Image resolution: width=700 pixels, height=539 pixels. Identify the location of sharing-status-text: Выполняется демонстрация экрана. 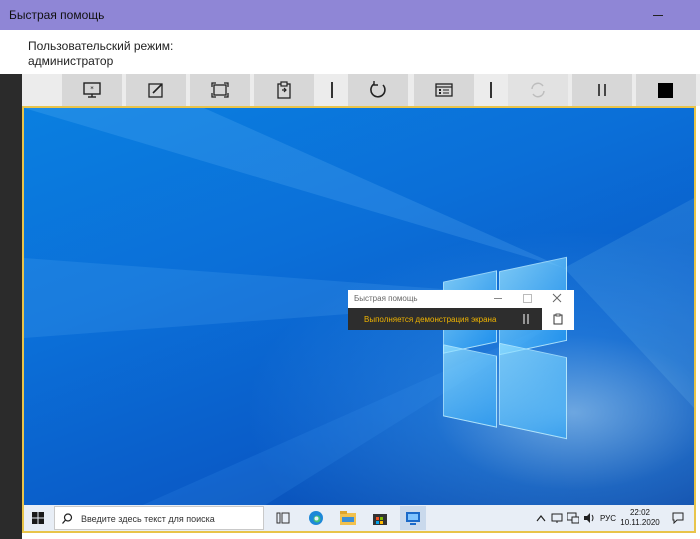
(430, 319).